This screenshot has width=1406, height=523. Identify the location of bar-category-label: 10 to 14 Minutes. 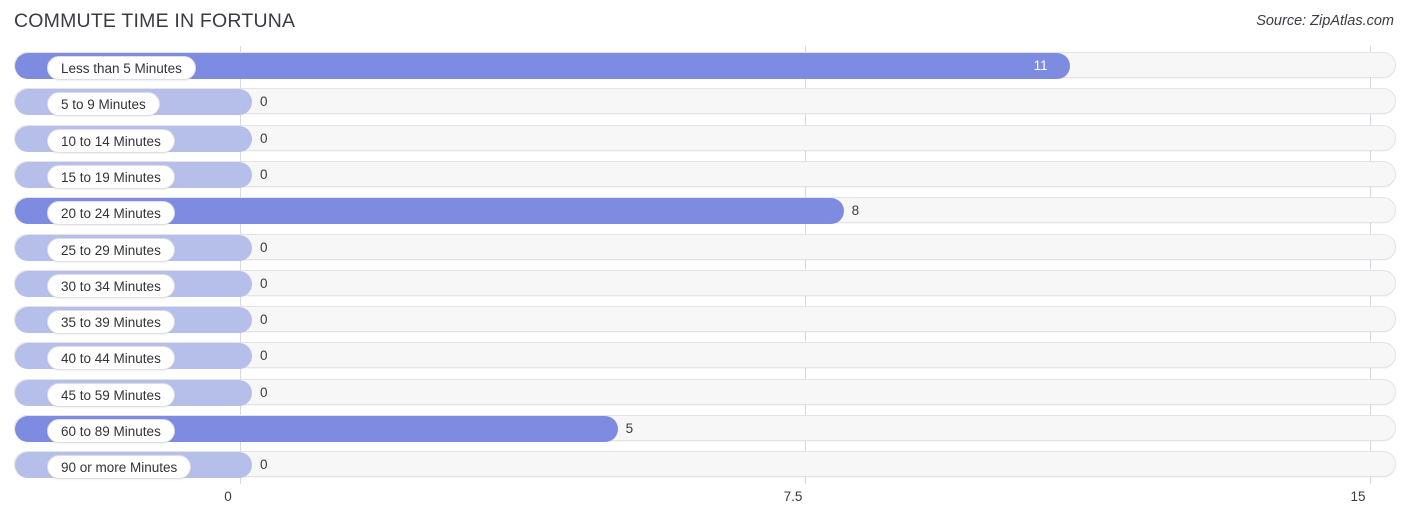
(111, 140).